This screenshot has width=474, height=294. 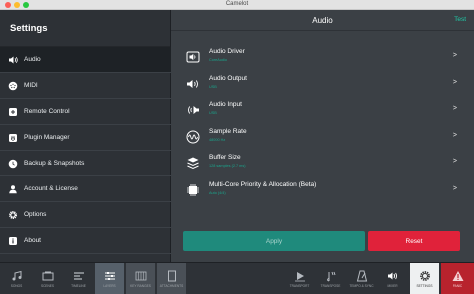 What do you see at coordinates (16, 286) in the screenshot?
I see `toolbar-label: SONGS` at bounding box center [16, 286].